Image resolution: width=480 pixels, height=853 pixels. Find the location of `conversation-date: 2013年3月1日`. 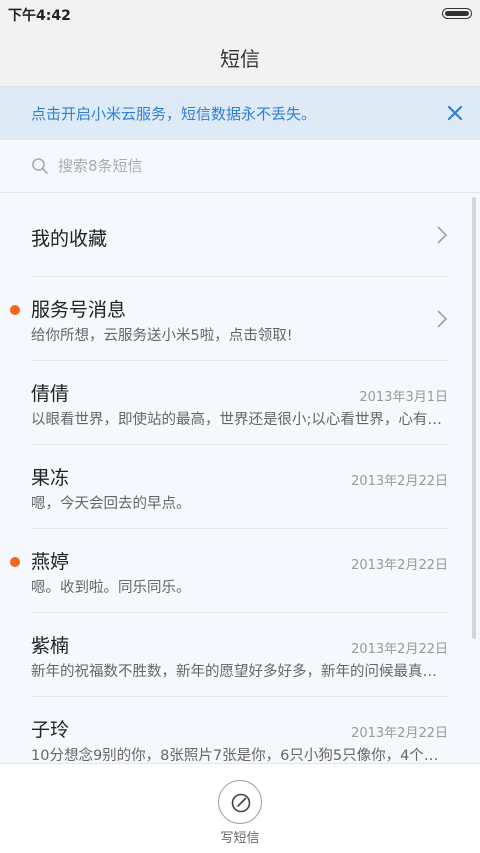

conversation-date: 2013年3月1日 is located at coordinates (403, 397).